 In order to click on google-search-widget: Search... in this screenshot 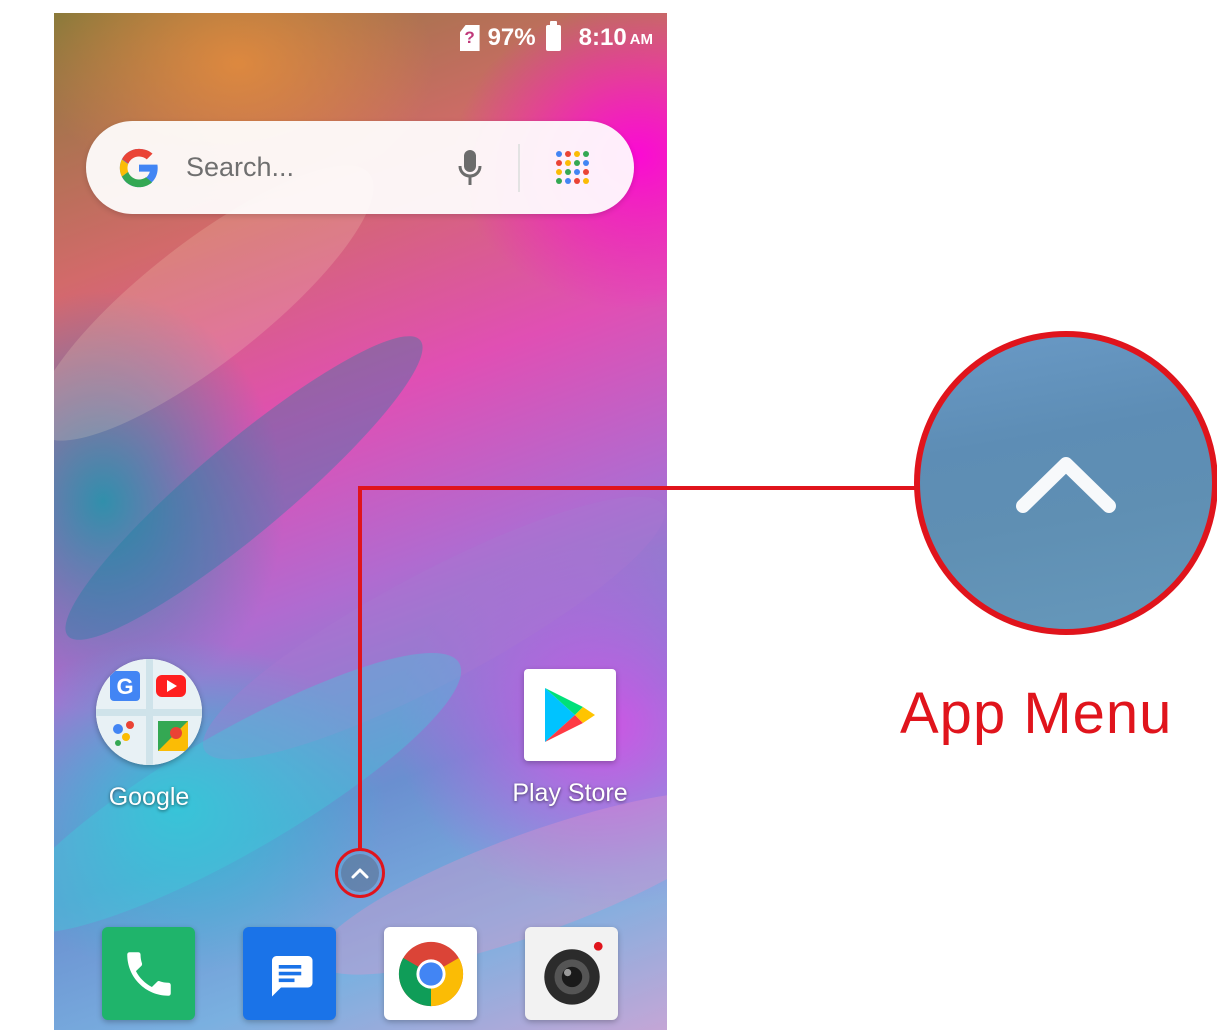, I will do `click(360, 167)`.